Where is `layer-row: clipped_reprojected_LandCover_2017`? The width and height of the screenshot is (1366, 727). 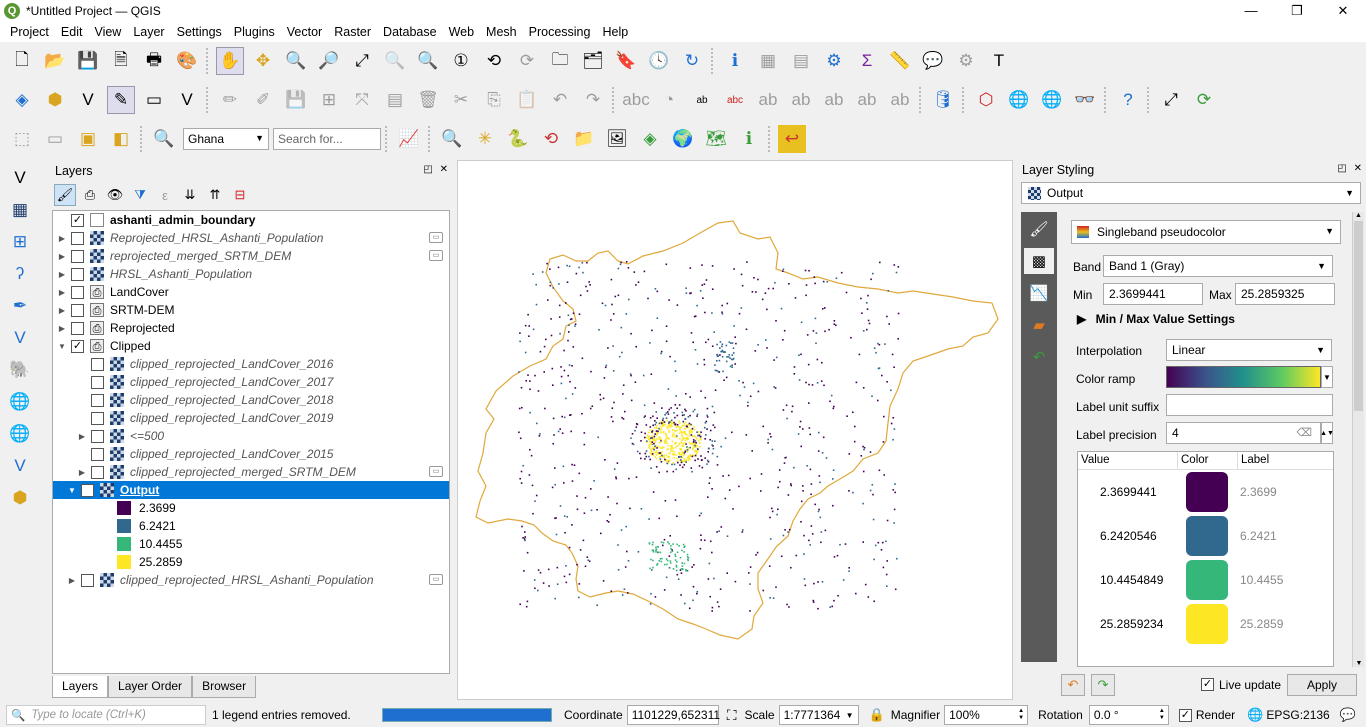 layer-row: clipped_reprojected_LandCover_2017 is located at coordinates (251, 382).